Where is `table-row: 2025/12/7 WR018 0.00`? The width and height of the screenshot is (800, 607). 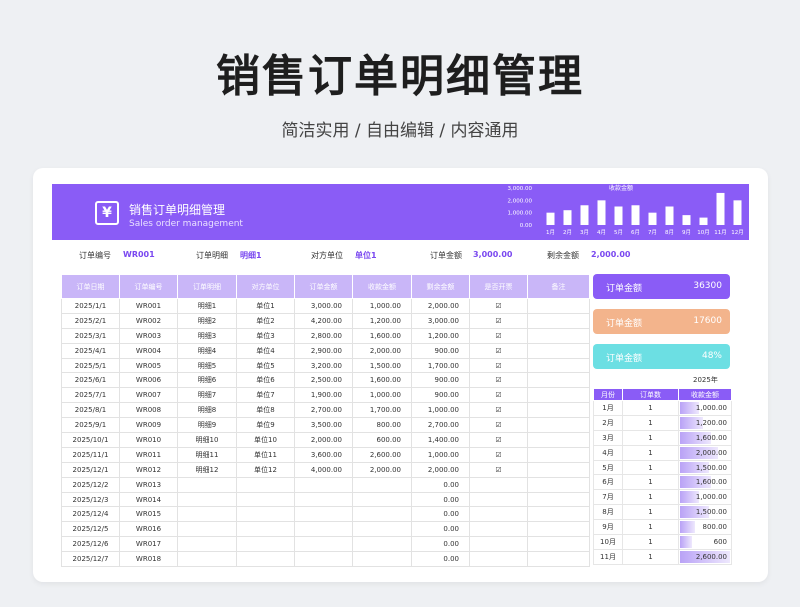
table-row: 2025/12/7 WR018 0.00 is located at coordinates (325, 559).